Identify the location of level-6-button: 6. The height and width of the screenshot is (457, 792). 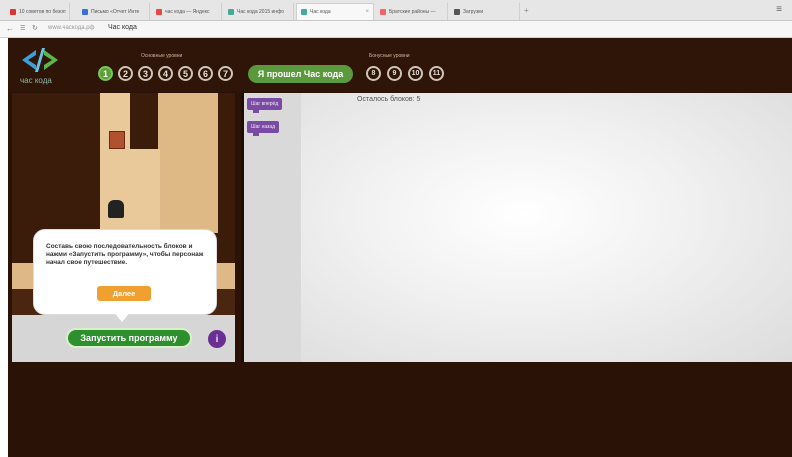
(205, 73).